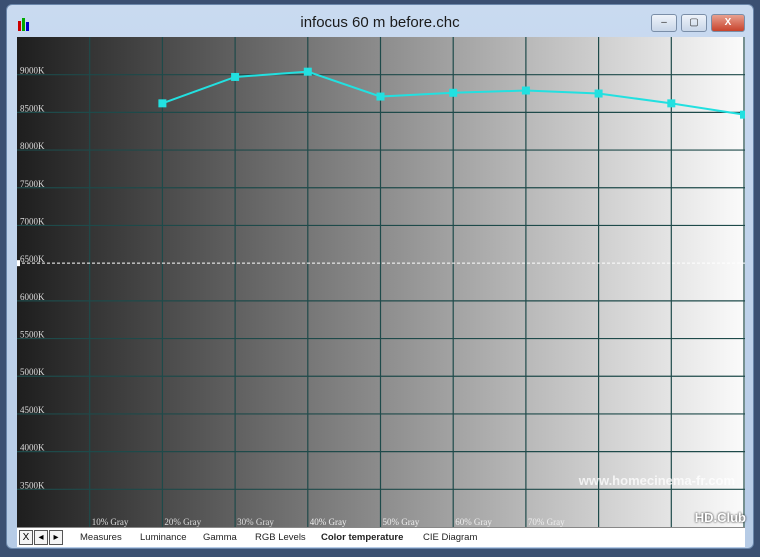 The image size is (760, 557). Describe the element at coordinates (32, 184) in the screenshot. I see `y-tick-label: 7500K` at that location.